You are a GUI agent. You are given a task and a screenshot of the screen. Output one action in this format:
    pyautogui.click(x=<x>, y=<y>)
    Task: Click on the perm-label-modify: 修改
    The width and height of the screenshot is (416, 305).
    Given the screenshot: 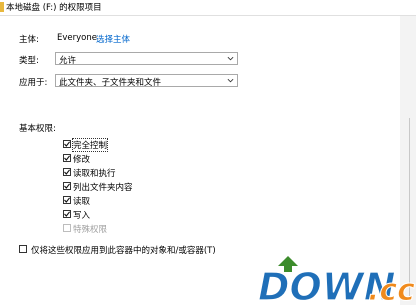 What is the action you would take?
    pyautogui.click(x=82, y=160)
    